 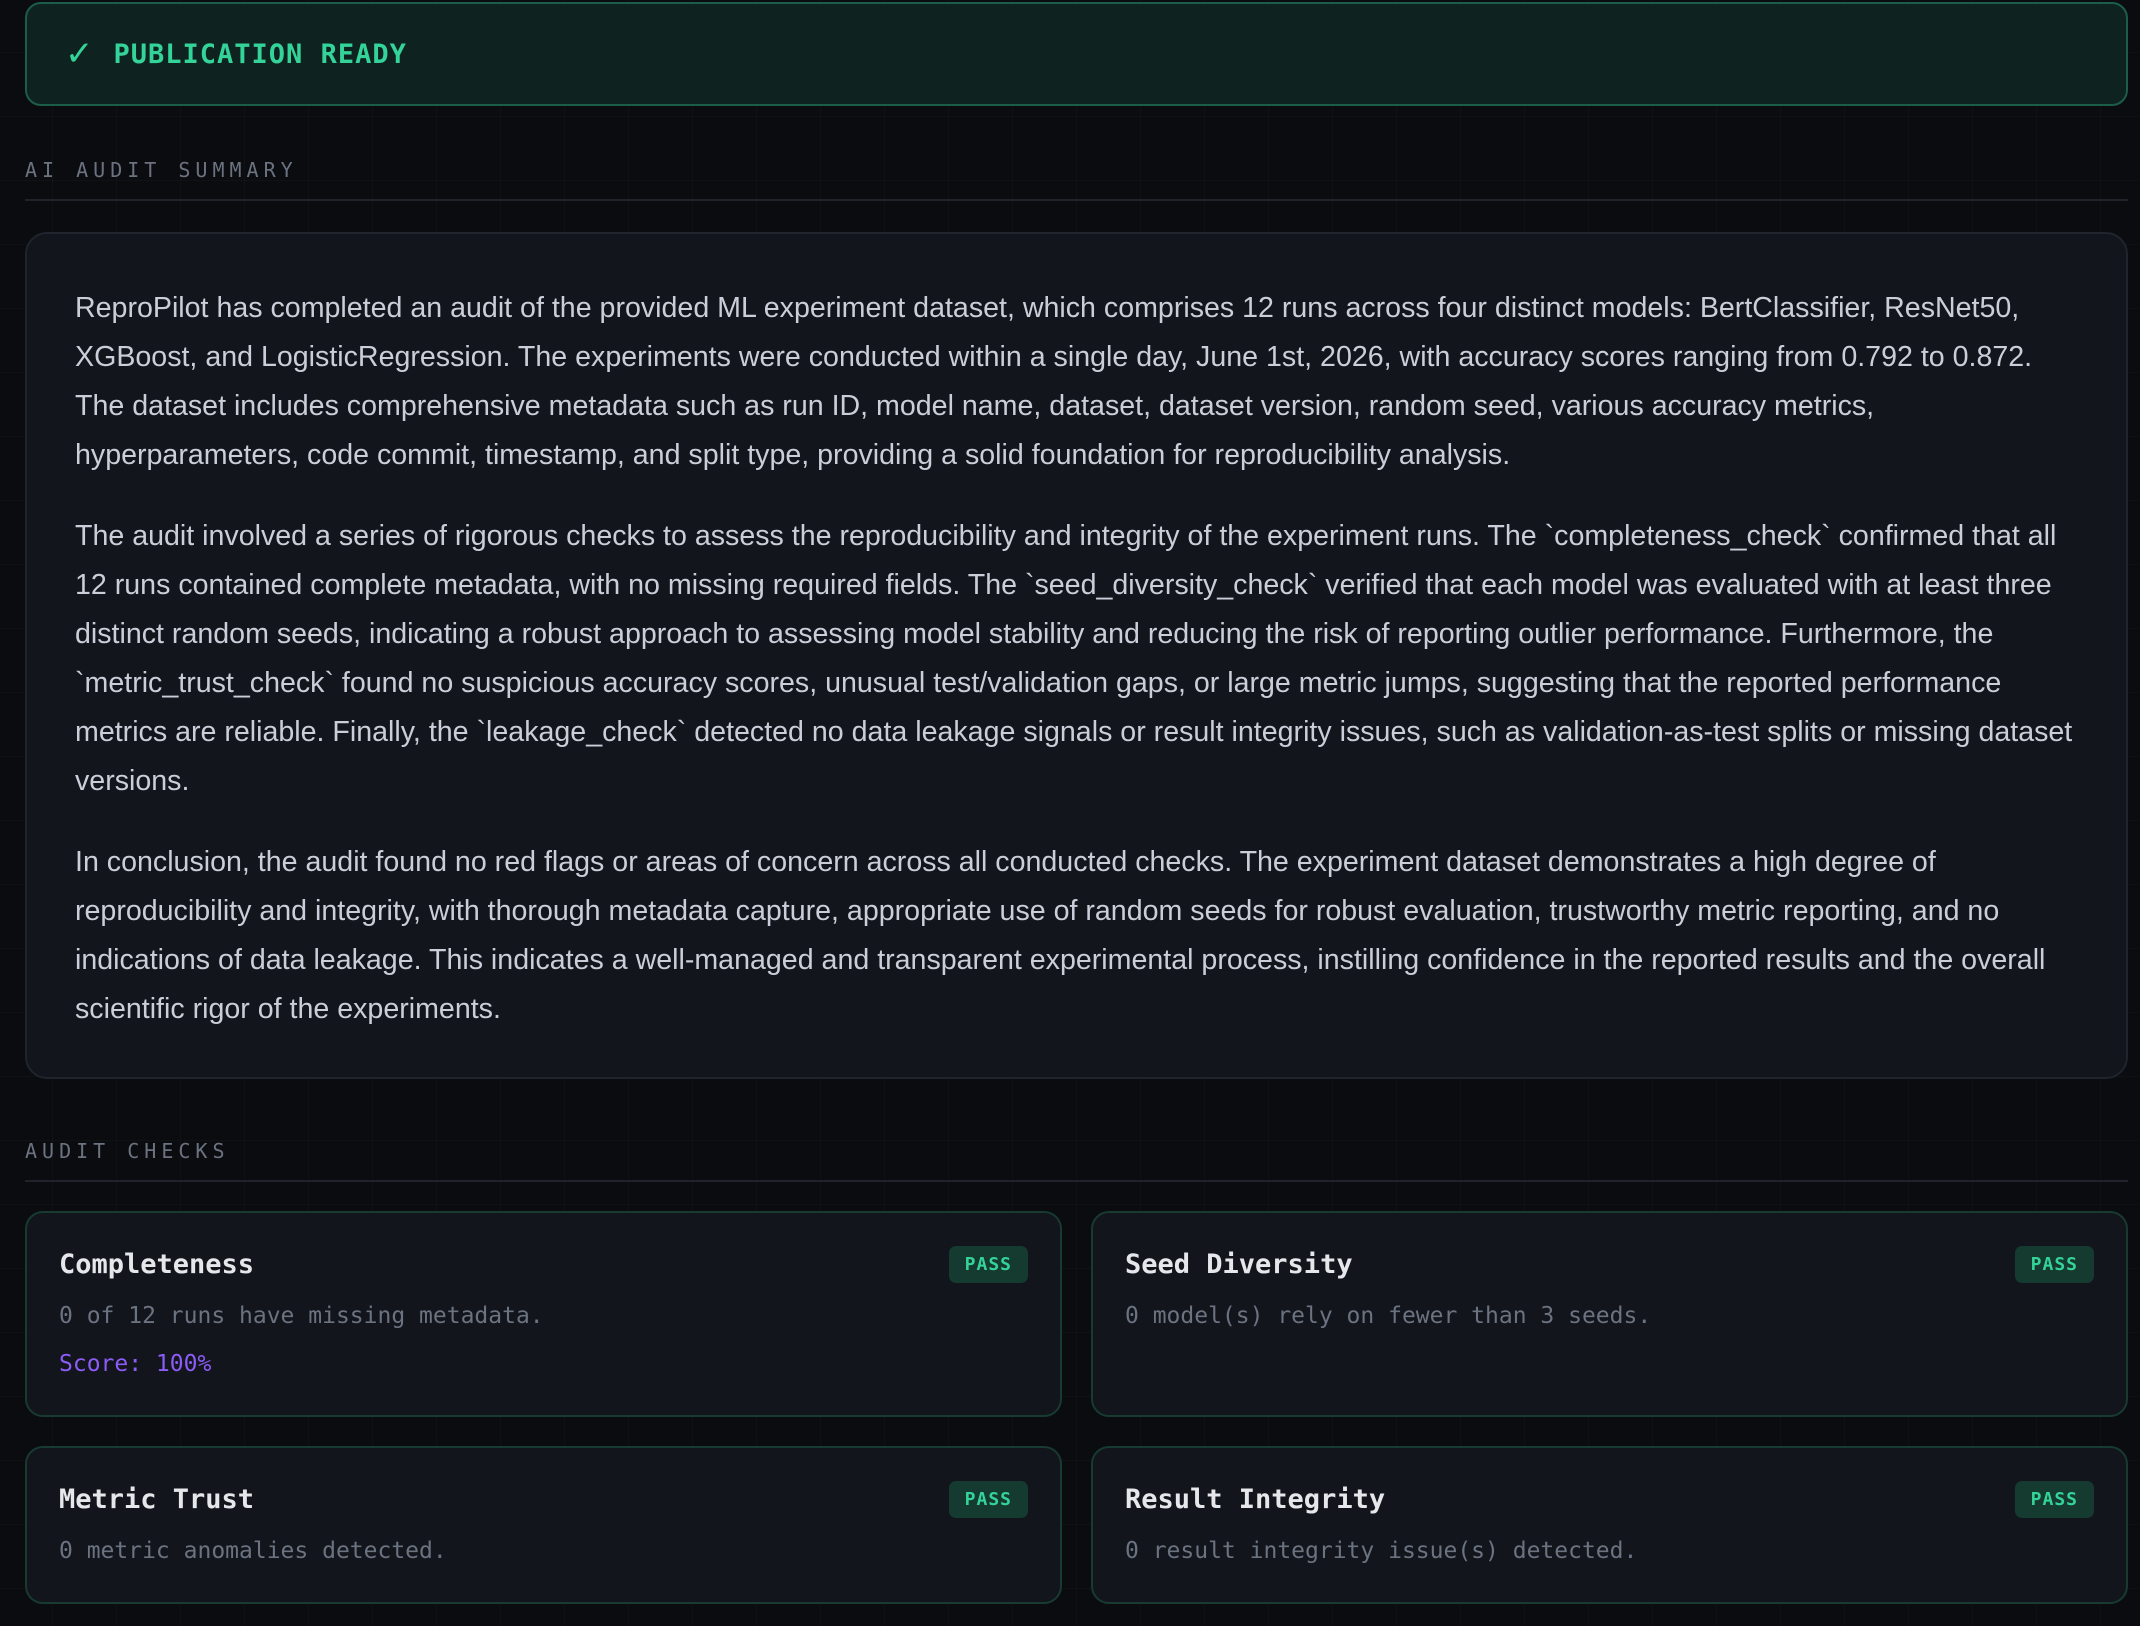 I want to click on check-description: 0 metric anomalies detected., so click(x=253, y=1551).